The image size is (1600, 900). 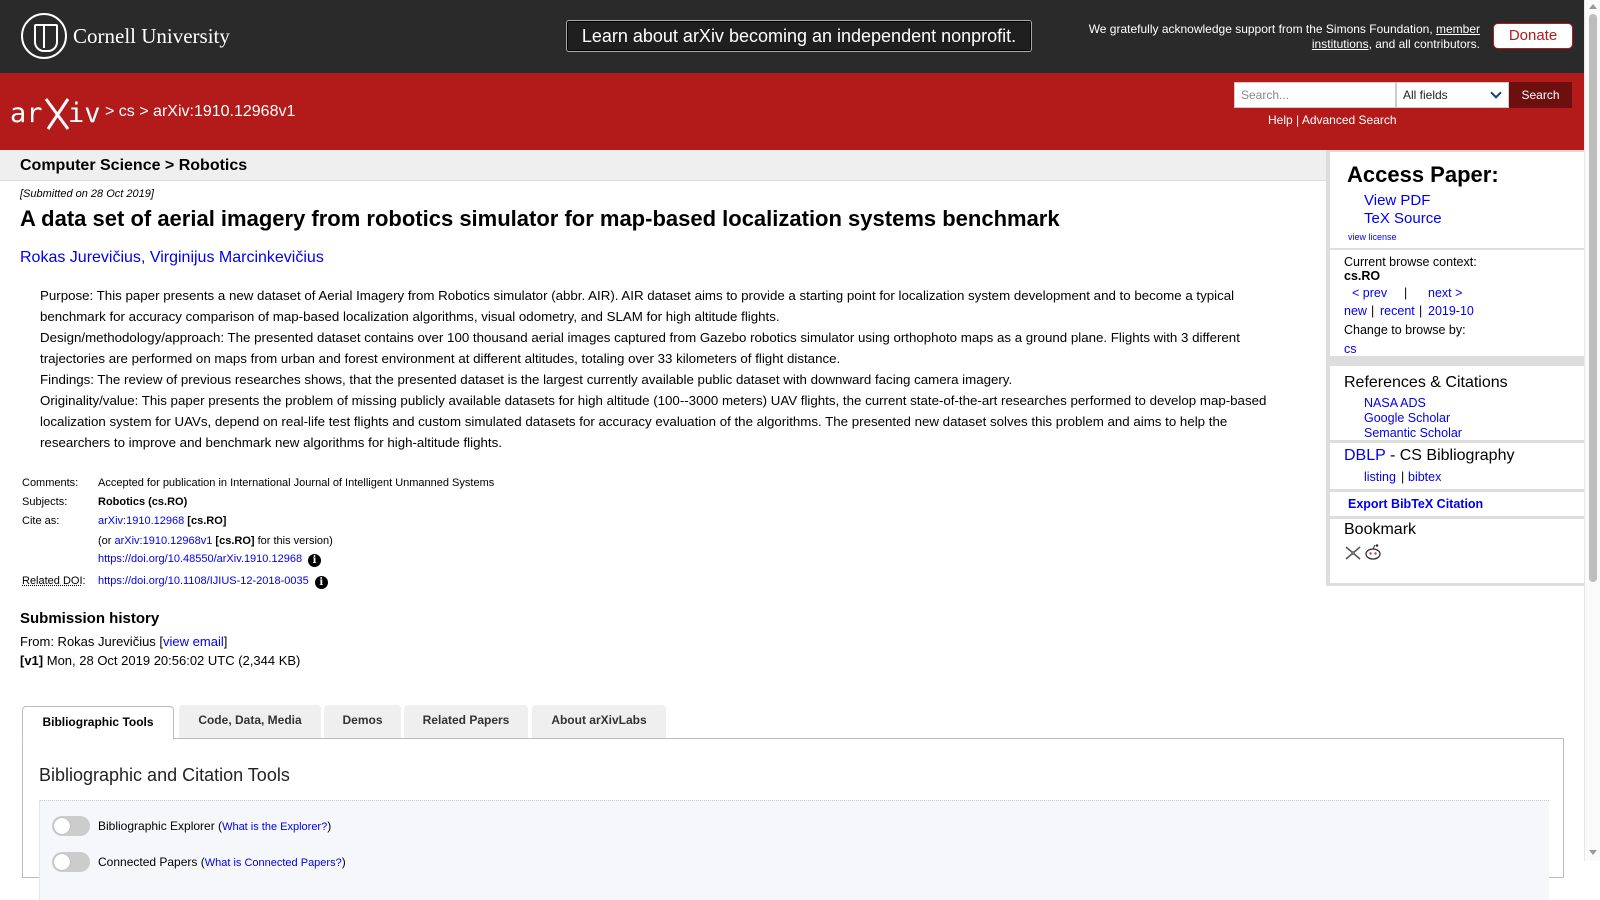 What do you see at coordinates (193, 641) in the screenshot?
I see `view-email-link: view email` at bounding box center [193, 641].